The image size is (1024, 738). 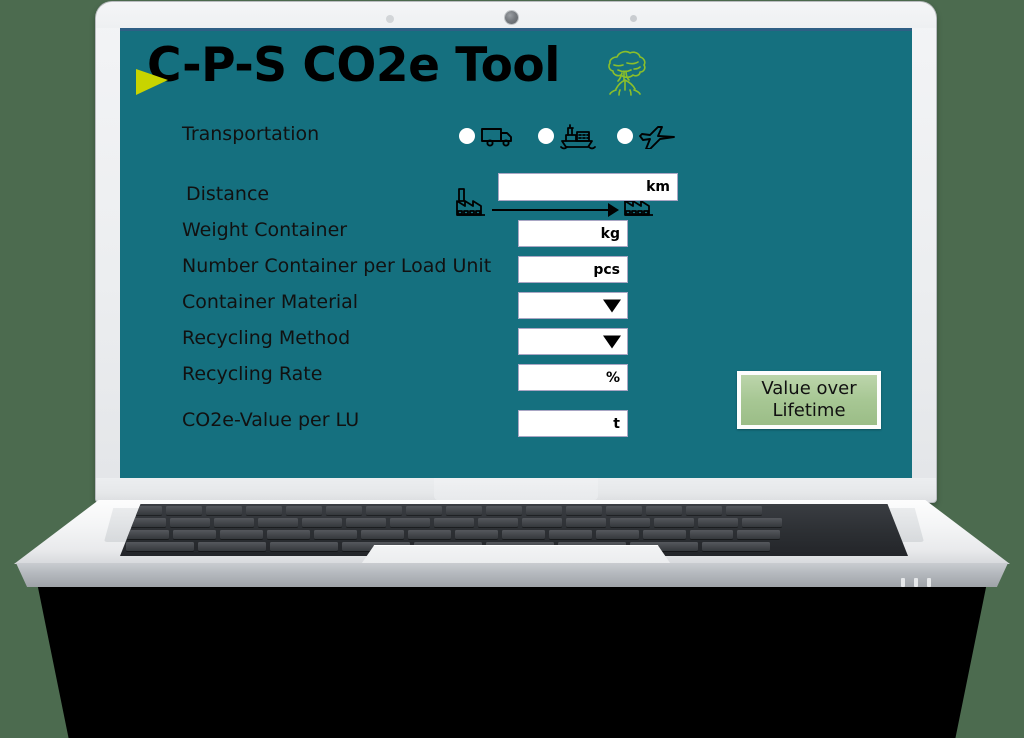 I want to click on transportation-row: Transportation, so click(x=516, y=138).